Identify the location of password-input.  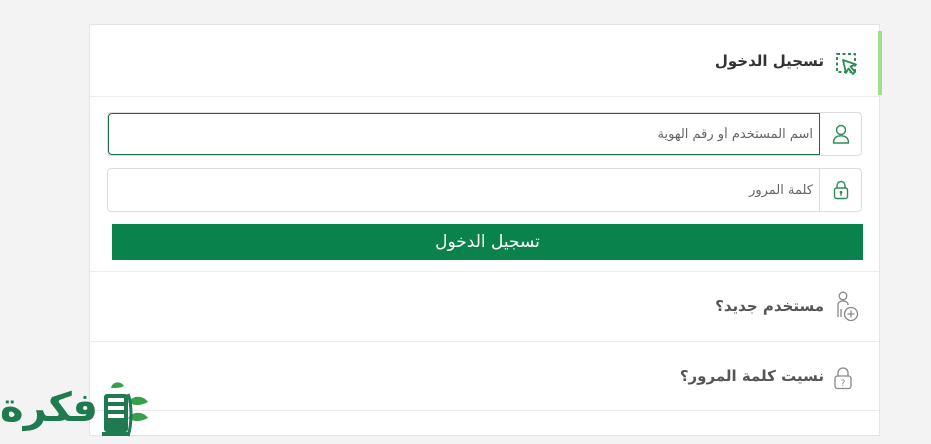
(464, 190).